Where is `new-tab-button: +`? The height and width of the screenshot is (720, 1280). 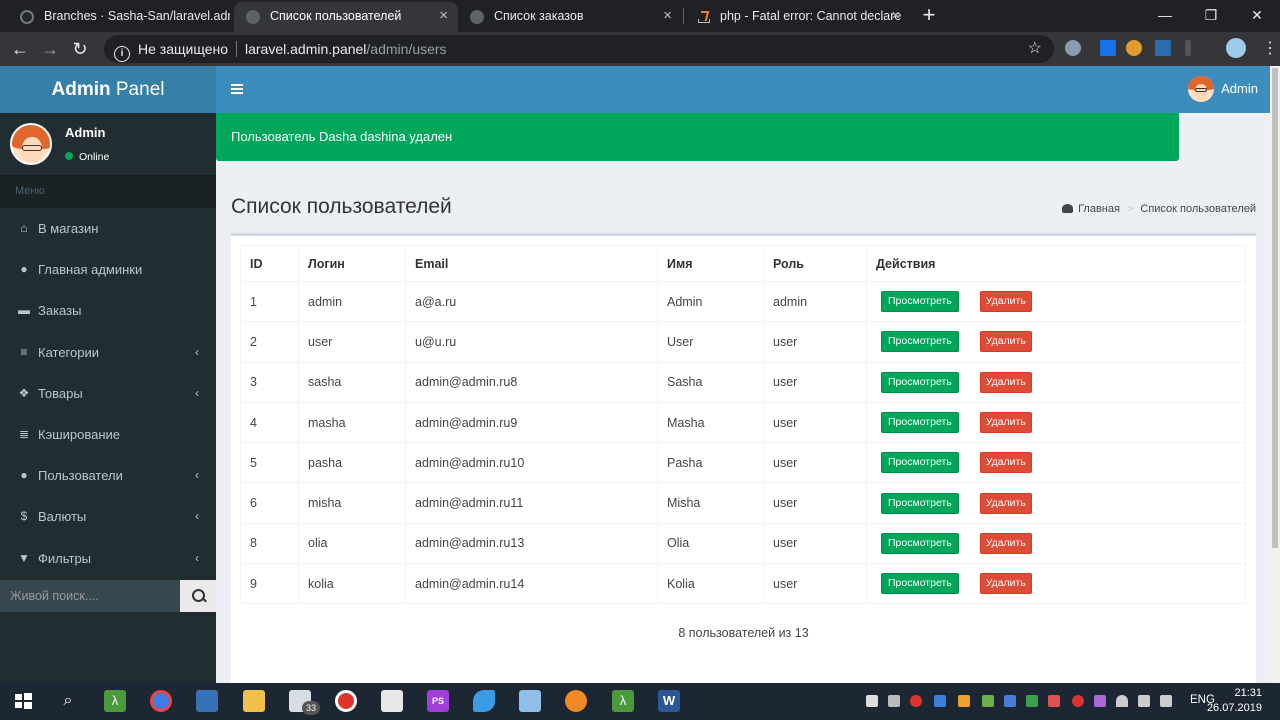
new-tab-button: + is located at coordinates (929, 15).